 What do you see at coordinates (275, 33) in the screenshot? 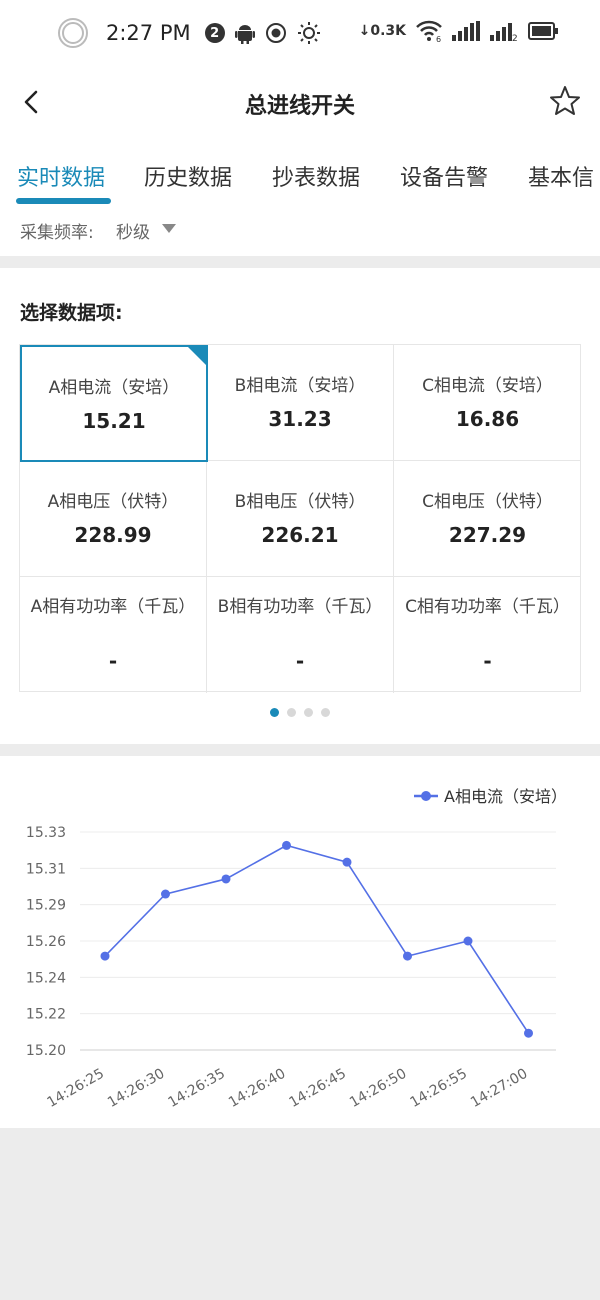
I see `record-icon` at bounding box center [275, 33].